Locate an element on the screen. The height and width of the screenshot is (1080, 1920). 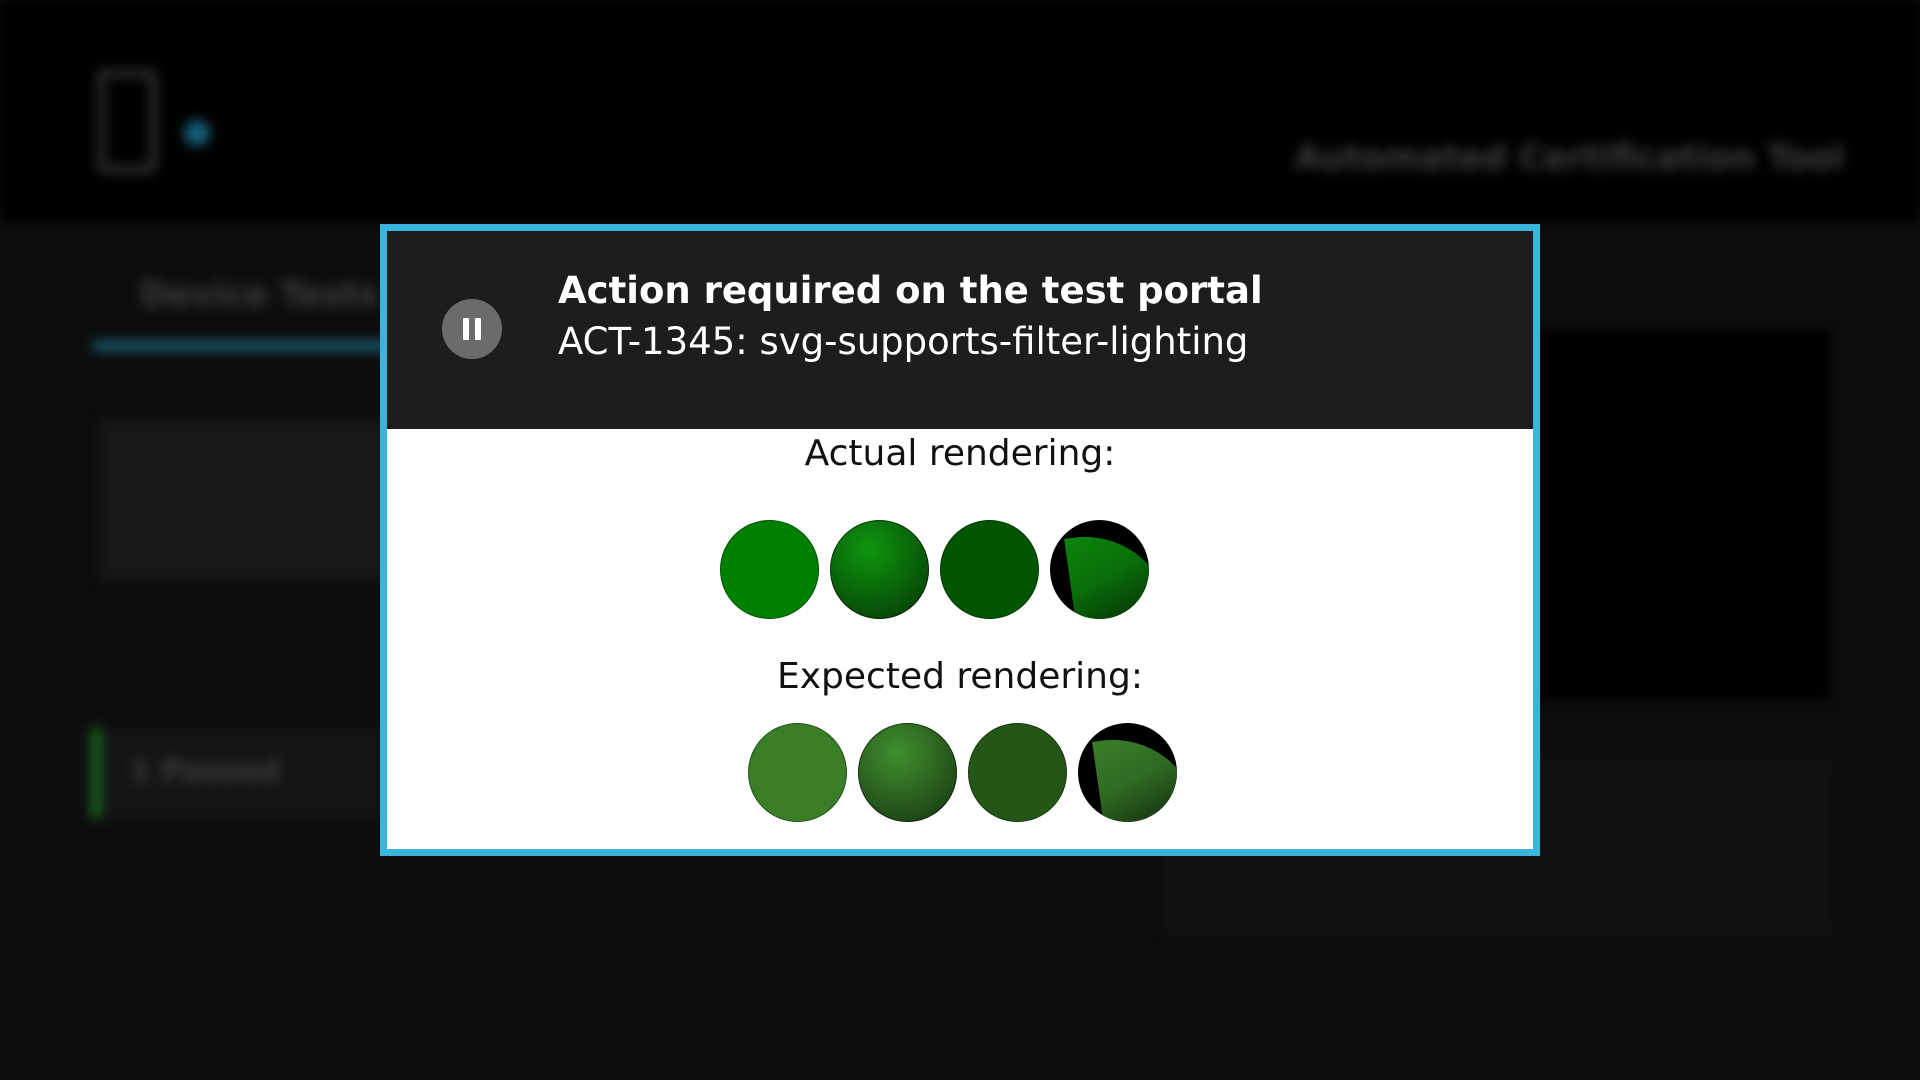
dialog-title: Action required on the test portal is located at coordinates (910, 290).